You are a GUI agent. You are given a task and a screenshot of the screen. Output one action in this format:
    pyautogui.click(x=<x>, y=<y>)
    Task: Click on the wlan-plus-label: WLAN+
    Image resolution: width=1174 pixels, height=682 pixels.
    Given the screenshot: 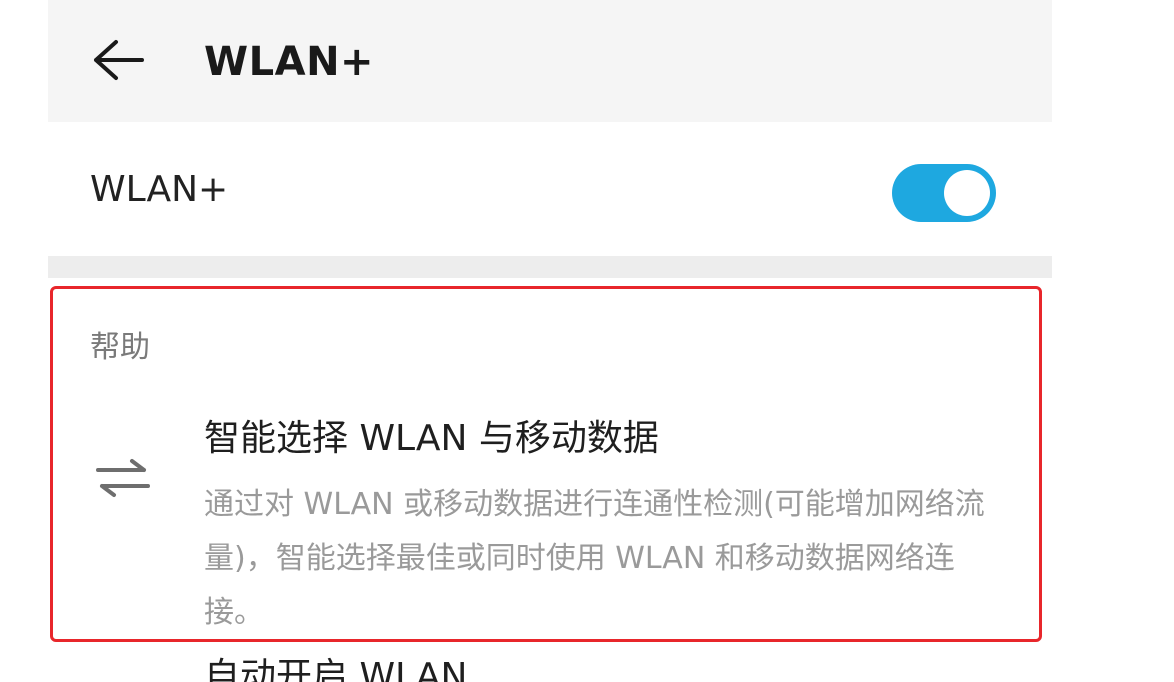 What is the action you would take?
    pyautogui.click(x=159, y=189)
    